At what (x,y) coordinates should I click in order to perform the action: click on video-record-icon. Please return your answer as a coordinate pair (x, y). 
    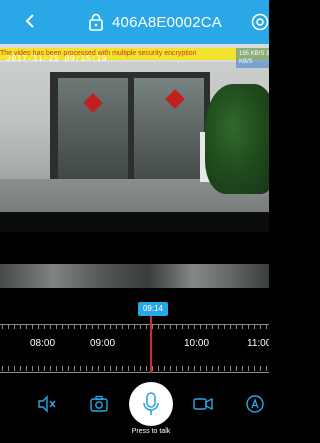
    Looking at the image, I should click on (203, 404).